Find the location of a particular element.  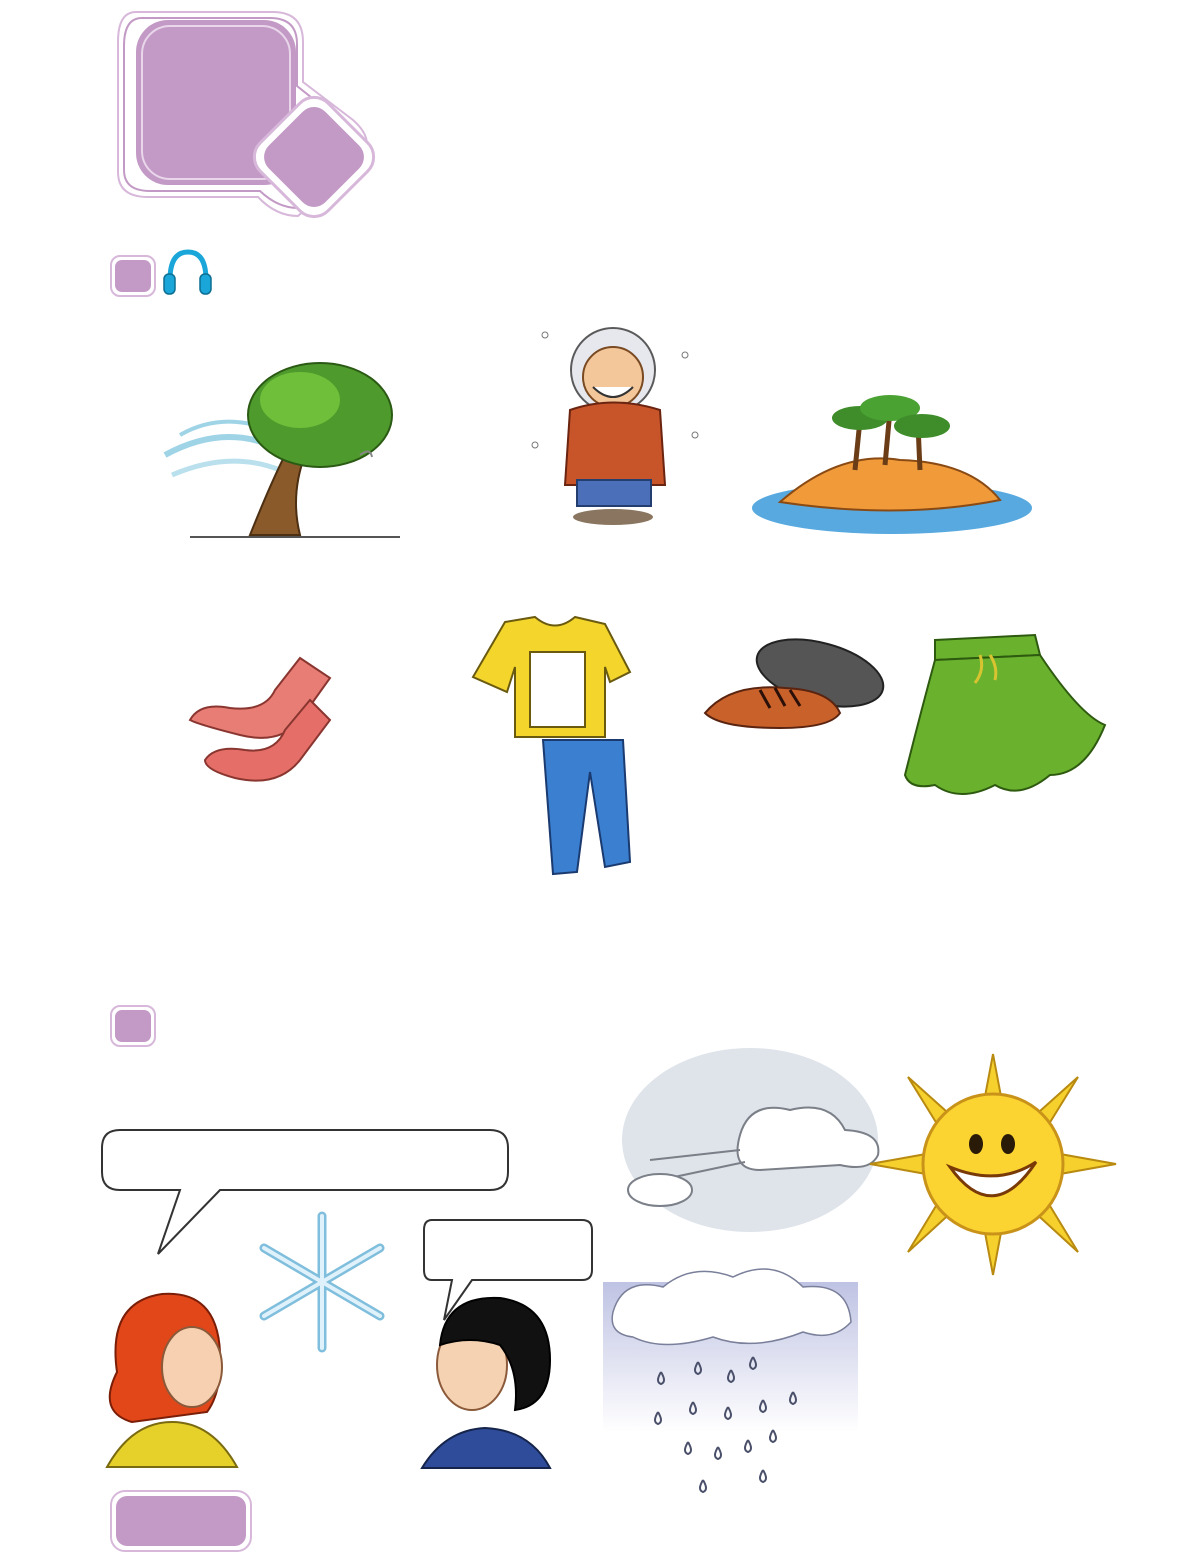

socks-icon is located at coordinates (262, 722).